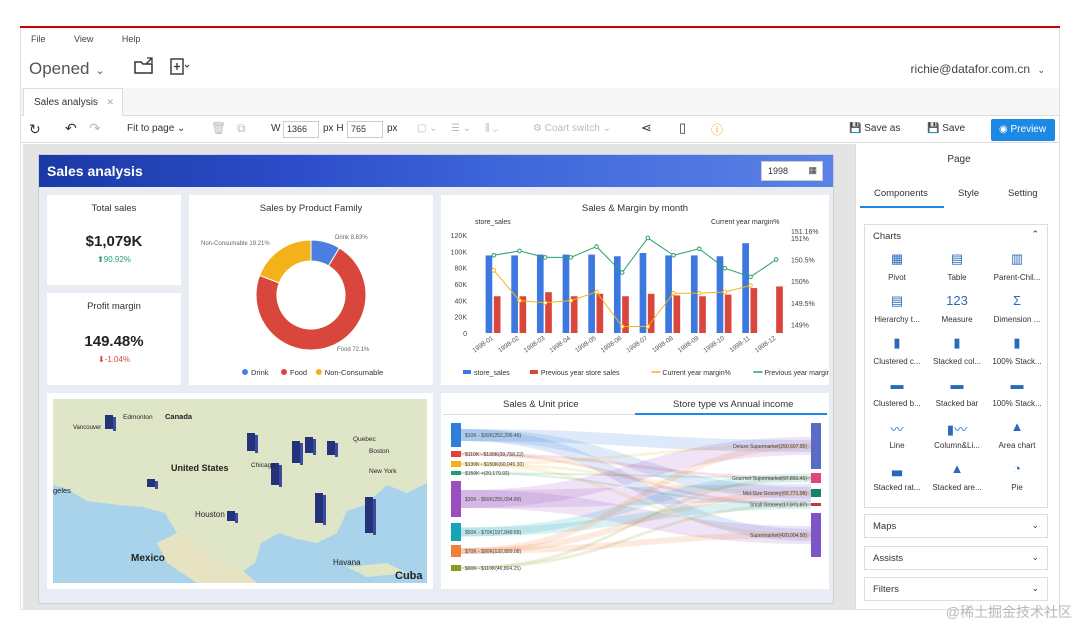 This screenshot has height=628, width=1080. Describe the element at coordinates (427, 128) in the screenshot. I see `layer-icon: ▢ ⌄` at that location.